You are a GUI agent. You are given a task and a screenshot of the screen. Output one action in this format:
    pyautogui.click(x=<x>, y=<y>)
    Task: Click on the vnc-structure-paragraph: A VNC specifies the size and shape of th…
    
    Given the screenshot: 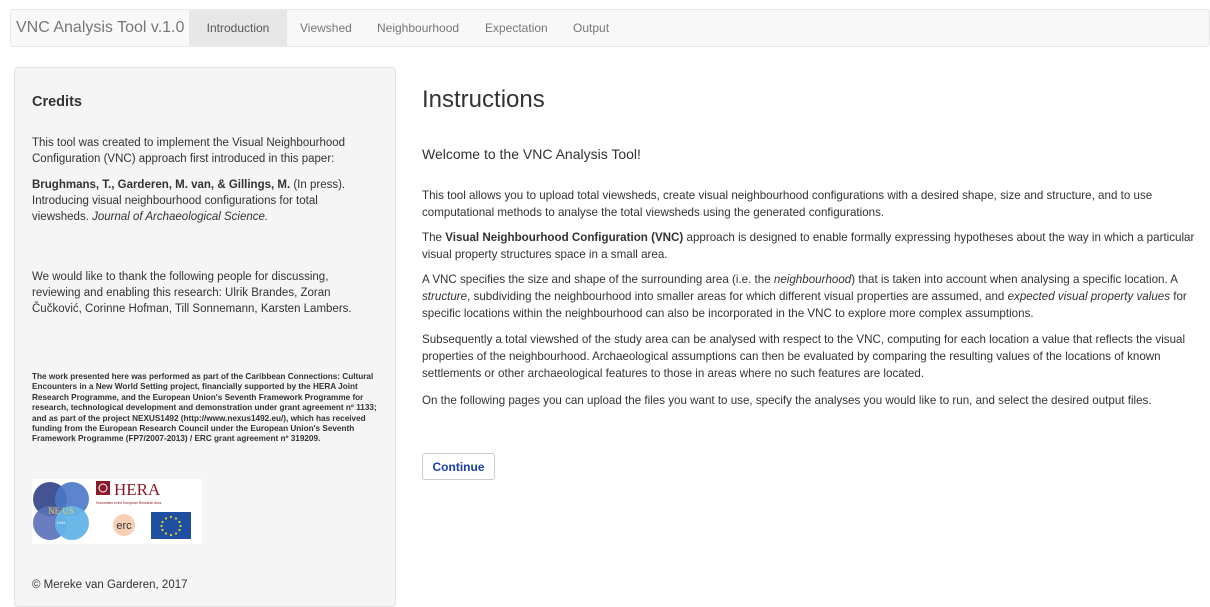 What is the action you would take?
    pyautogui.click(x=814, y=296)
    